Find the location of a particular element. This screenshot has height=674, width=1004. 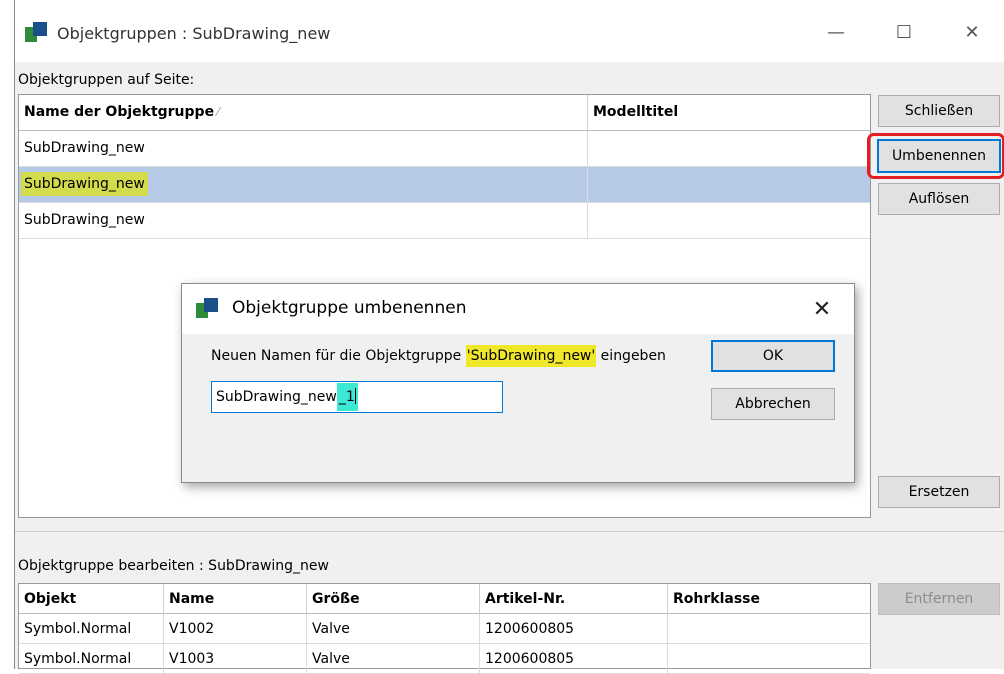

groups-grid-header: Name der Objektgruppe ⁄ Modelltitel is located at coordinates (444, 113).